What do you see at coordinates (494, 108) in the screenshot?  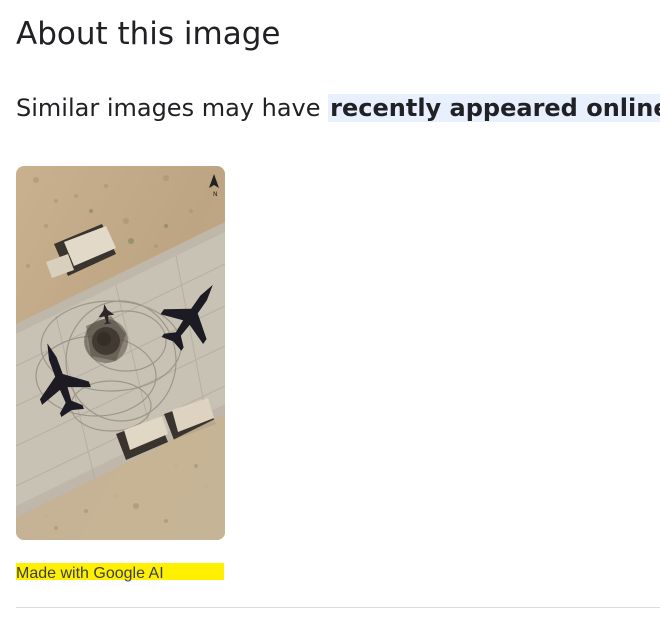 I see `recently-online-highlight: recently appeared online` at bounding box center [494, 108].